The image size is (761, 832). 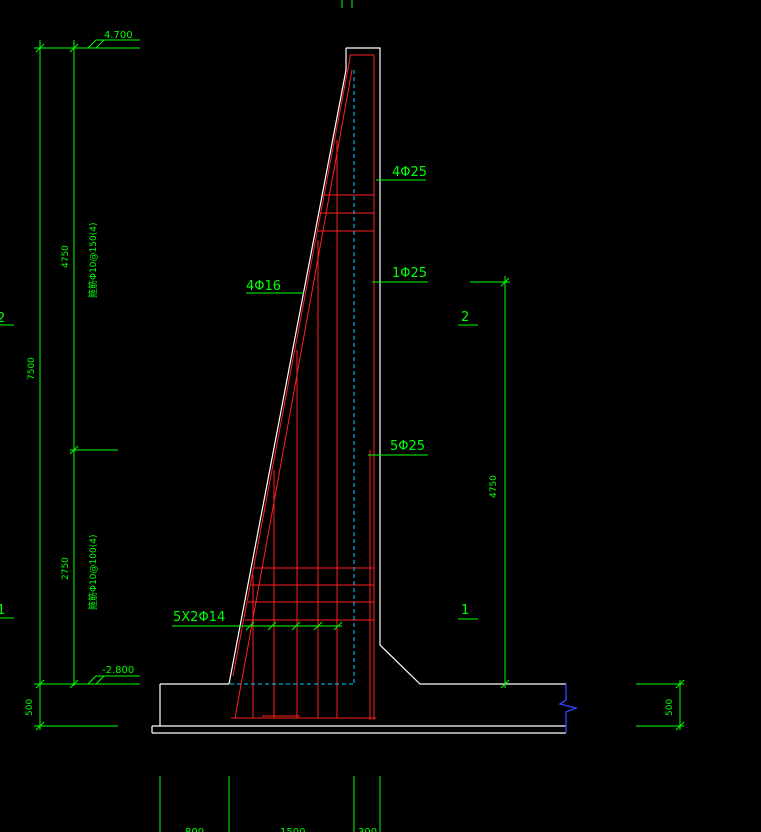 I want to click on label-outer-main: 4Φ16, so click(x=275, y=286).